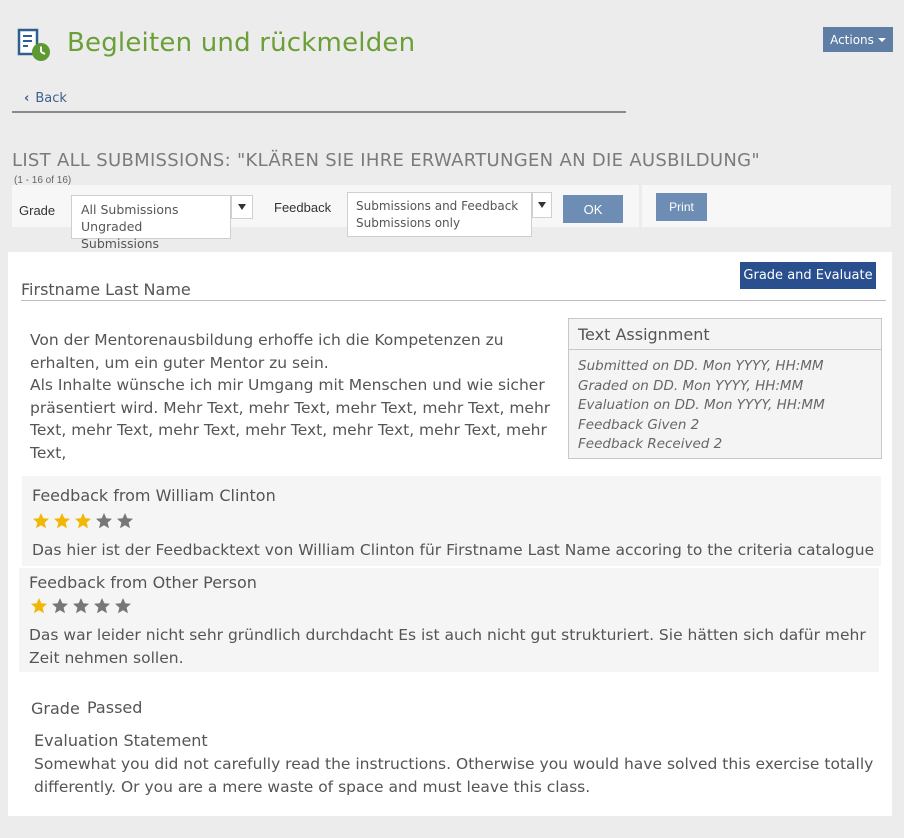 This screenshot has width=904, height=838. Describe the element at coordinates (121, 740) in the screenshot. I see `evaluation-label: Evaluation Statement` at that location.